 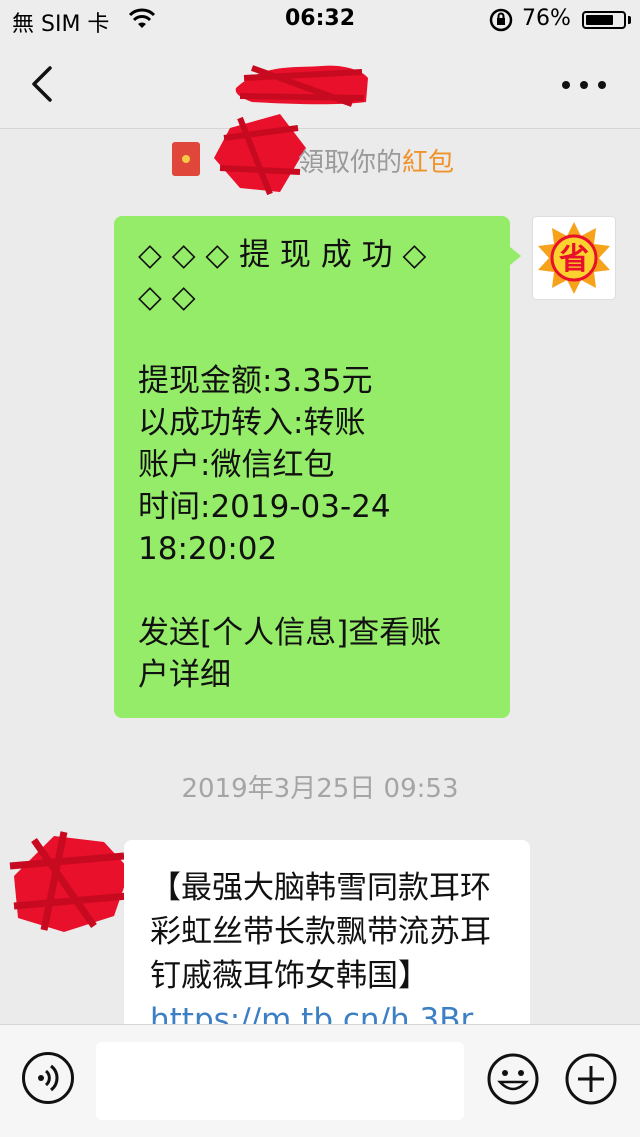 I want to click on message-line: 以成功转入:转账, so click(x=252, y=423).